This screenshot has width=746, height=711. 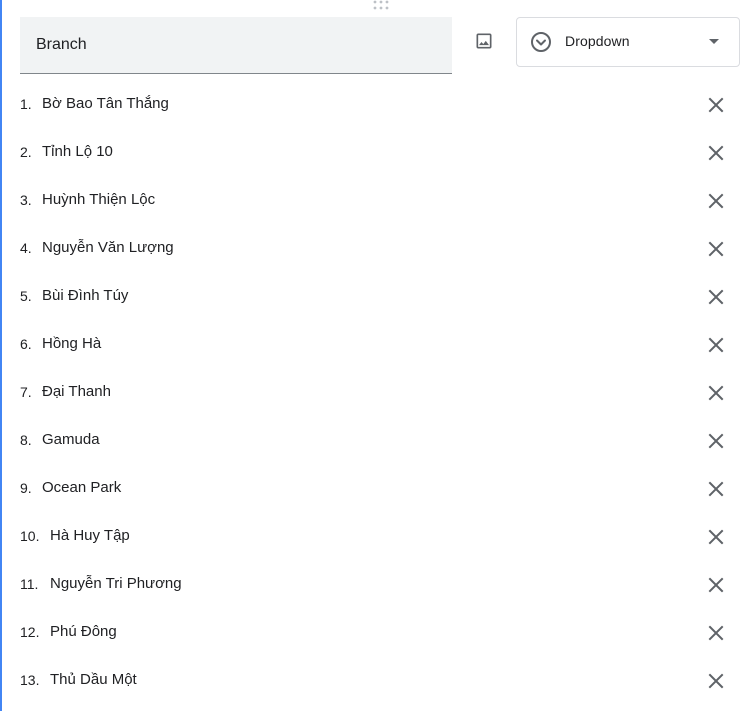 What do you see at coordinates (108, 247) in the screenshot?
I see `option-label: Nguyễn Văn Lượng` at bounding box center [108, 247].